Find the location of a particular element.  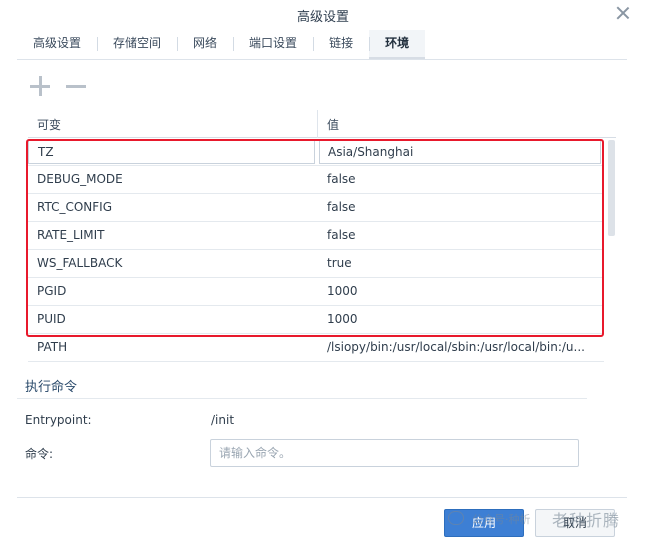

variable-value-cell: true is located at coordinates (339, 263).